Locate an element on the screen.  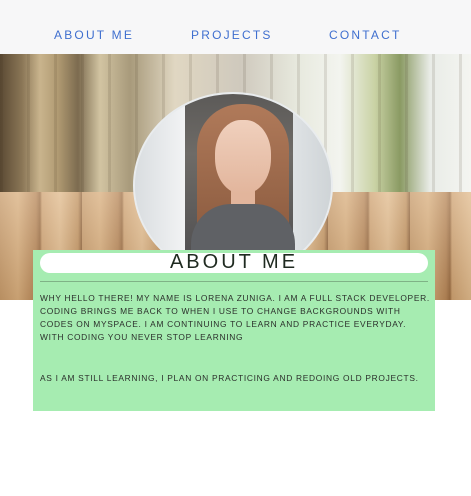
title-divider is located at coordinates (234, 281).